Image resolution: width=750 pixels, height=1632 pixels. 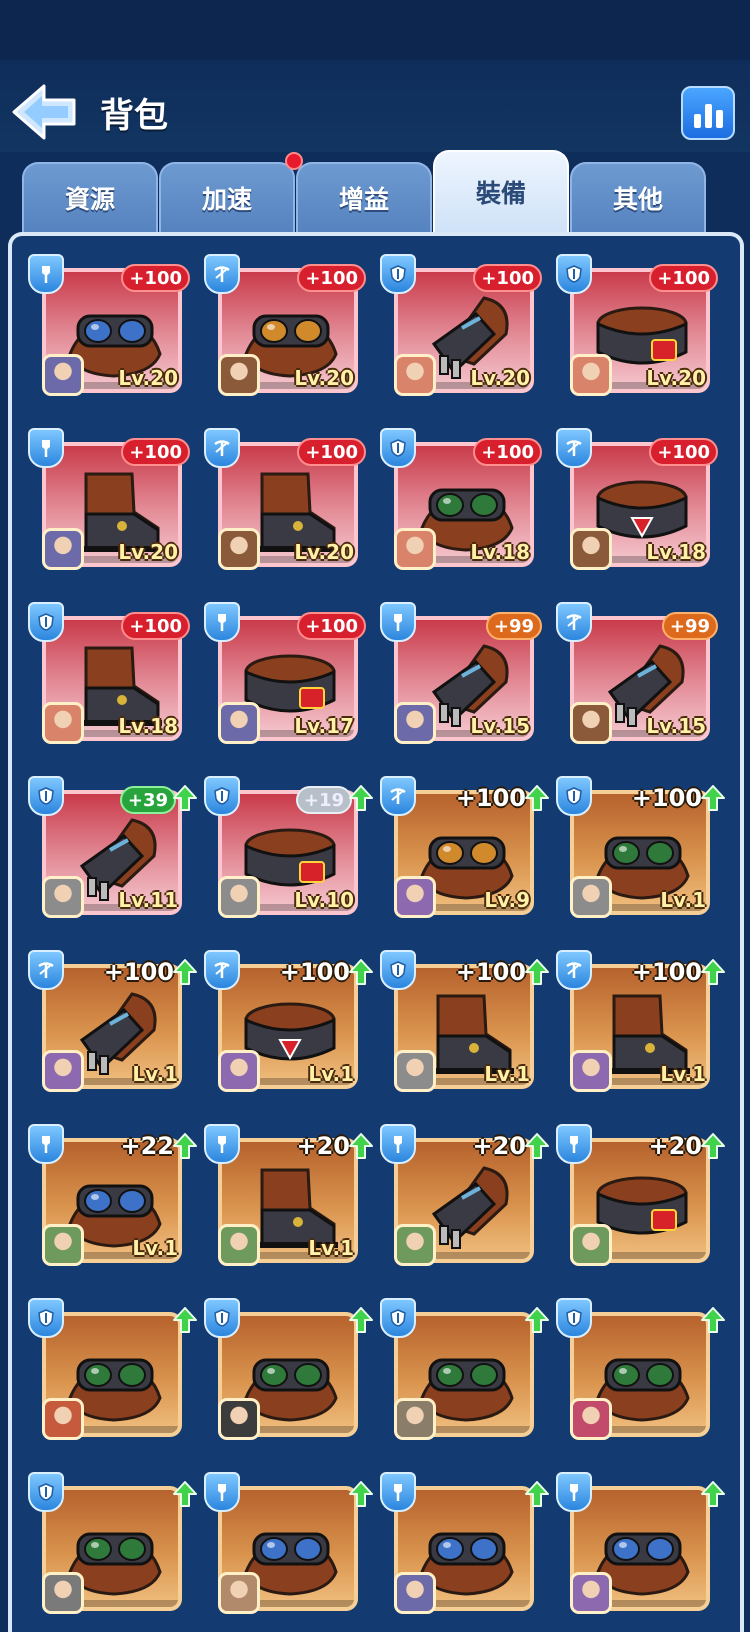 I want to click on stats-button, so click(x=708, y=113).